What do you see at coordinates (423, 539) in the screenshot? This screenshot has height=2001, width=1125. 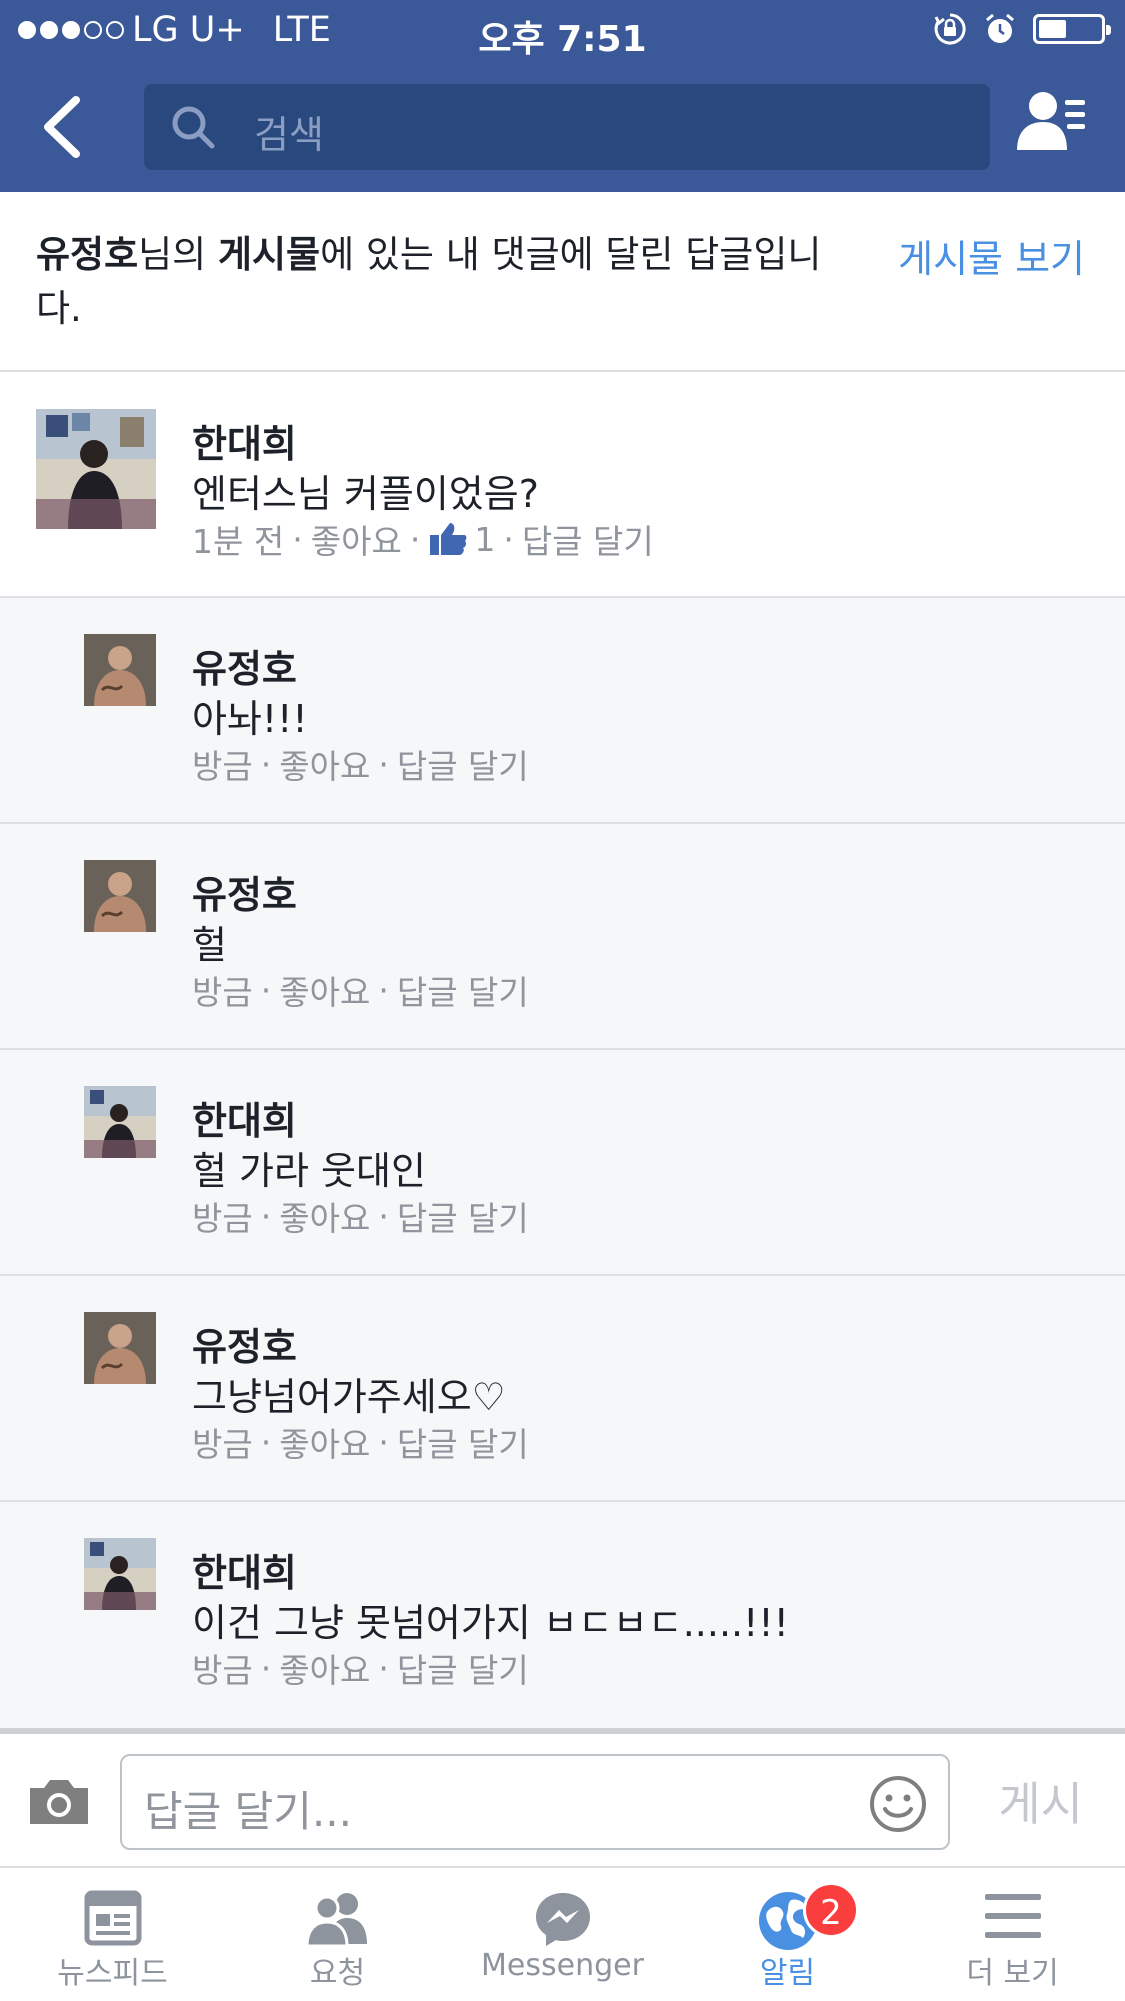 I see `comment-meta: 1분 전 · 좋아요 · 1 · 답글 달기` at bounding box center [423, 539].